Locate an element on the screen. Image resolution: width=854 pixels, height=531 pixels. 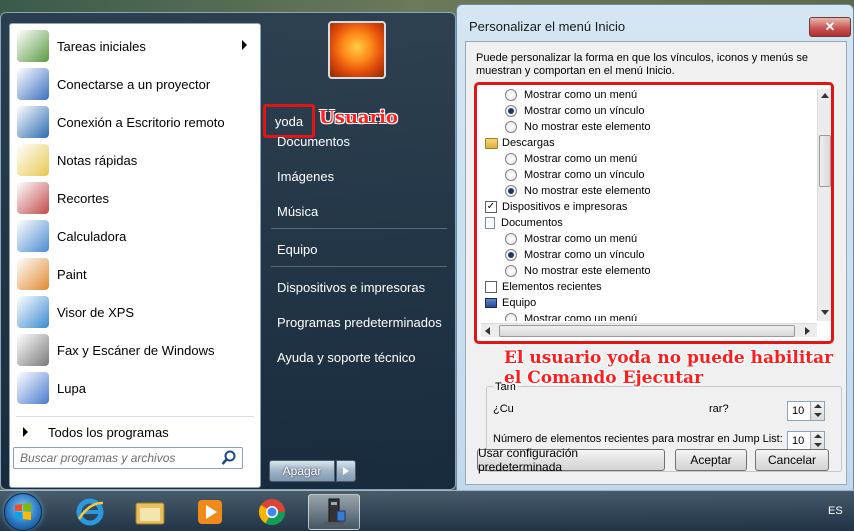
getting-started-icon is located at coordinates (33, 46).